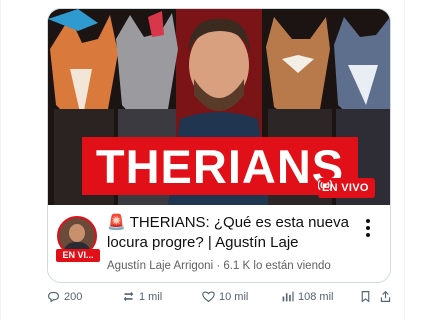 This screenshot has width=421, height=320. I want to click on timeline-divider-left, so click(0, 160).